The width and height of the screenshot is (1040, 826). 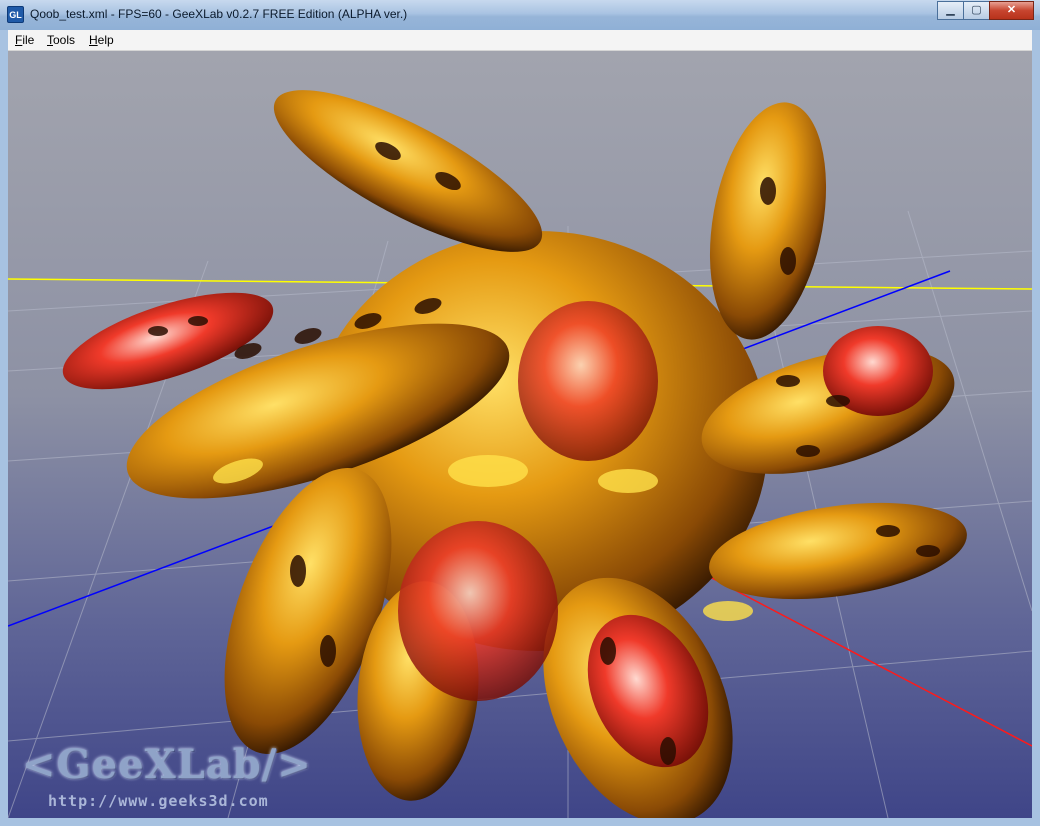 I want to click on menu-file: File, so click(x=24, y=40).